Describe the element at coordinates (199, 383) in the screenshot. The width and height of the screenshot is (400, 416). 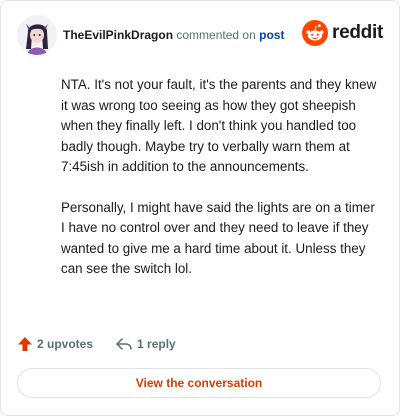
I see `view-conversation-button: View the conversation` at that location.